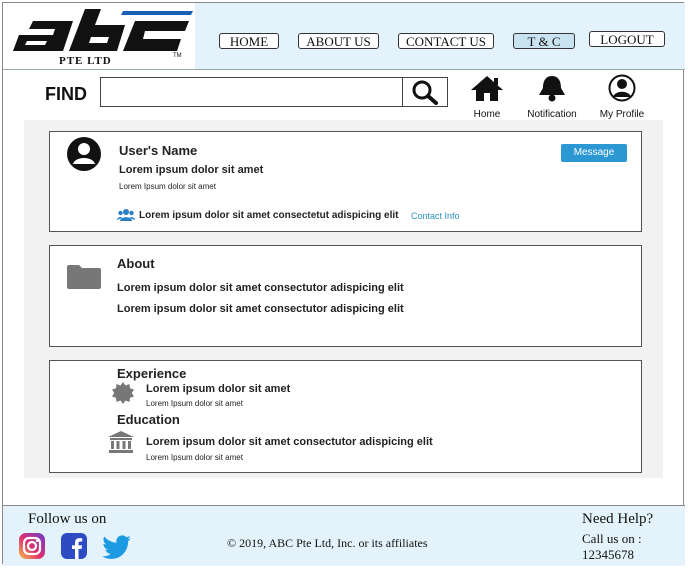  Describe the element at coordinates (152, 373) in the screenshot. I see `experience-title: Experience` at that location.